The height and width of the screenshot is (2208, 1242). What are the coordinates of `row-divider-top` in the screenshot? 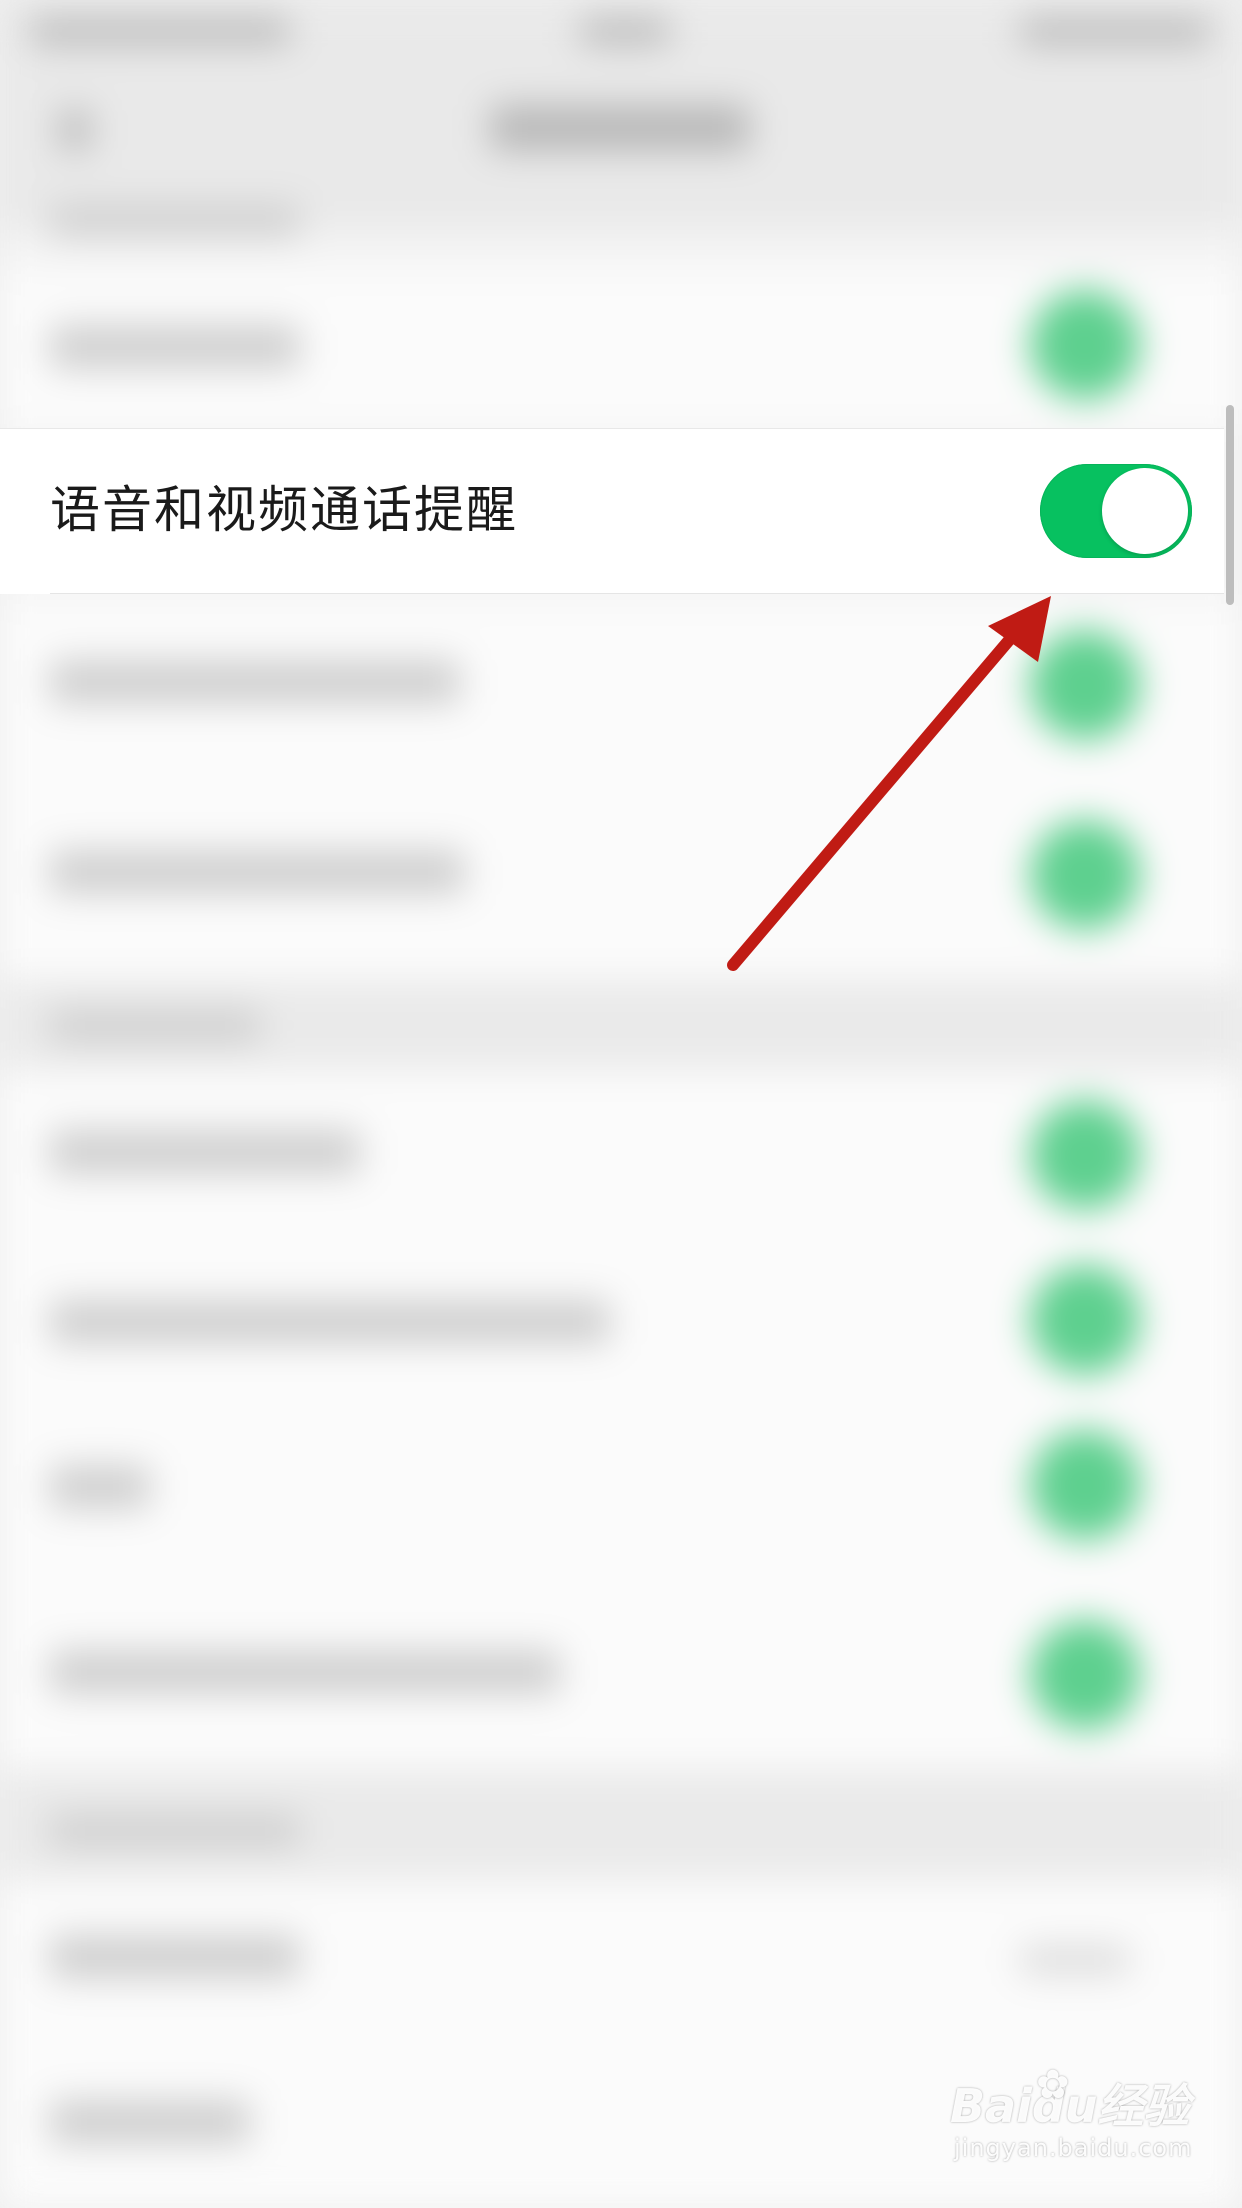 It's located at (612, 428).